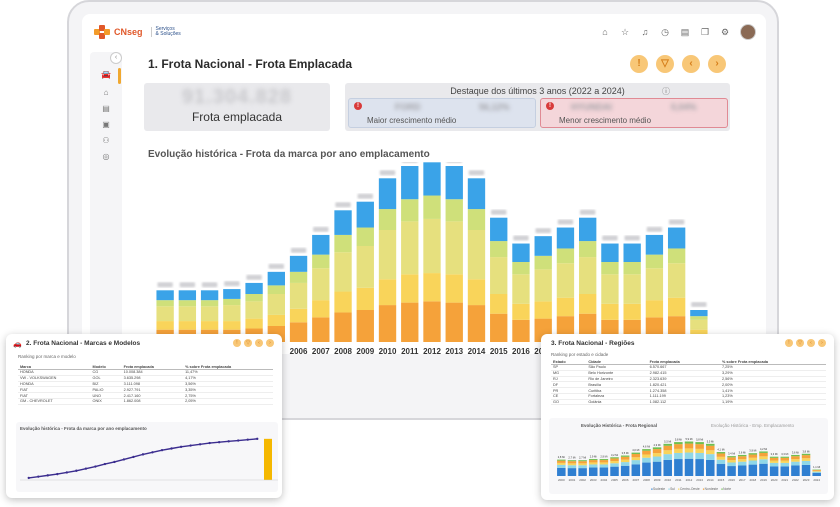 Image resolution: width=840 pixels, height=507 pixels. What do you see at coordinates (691, 64) in the screenshot?
I see `previous-page-button: ‹` at bounding box center [691, 64].